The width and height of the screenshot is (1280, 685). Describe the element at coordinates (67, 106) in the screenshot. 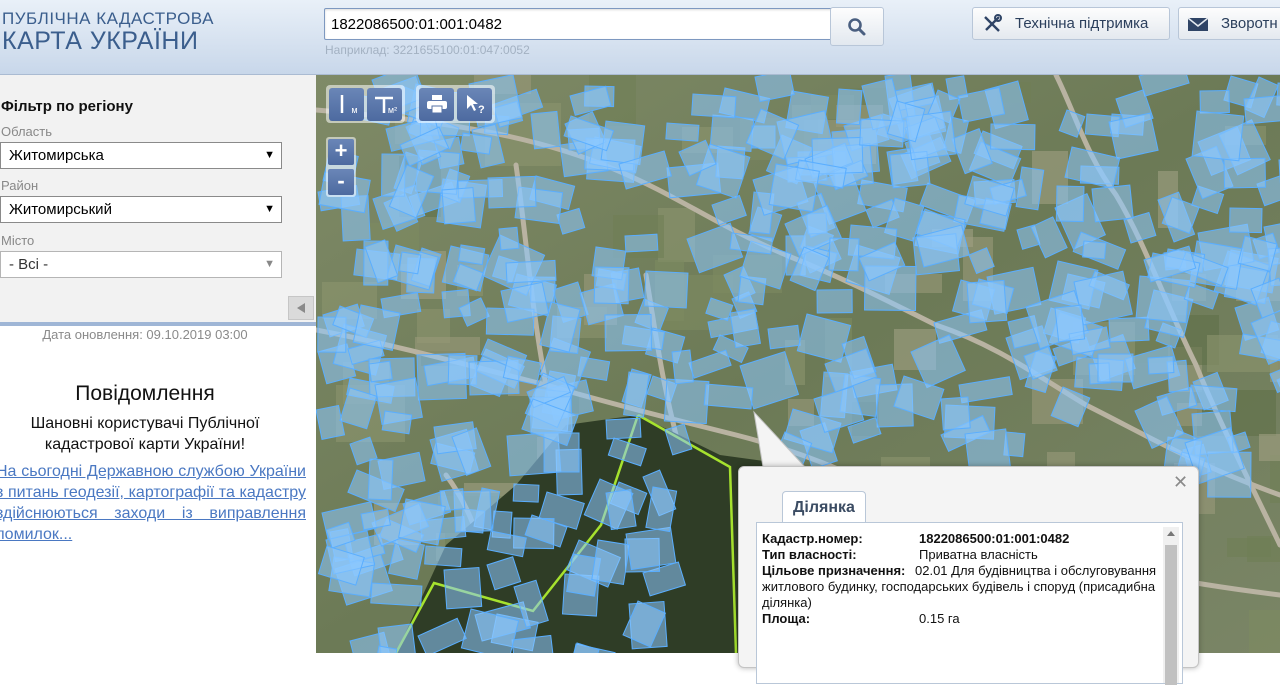

I see `filter-title: Фільтр по регіону` at that location.